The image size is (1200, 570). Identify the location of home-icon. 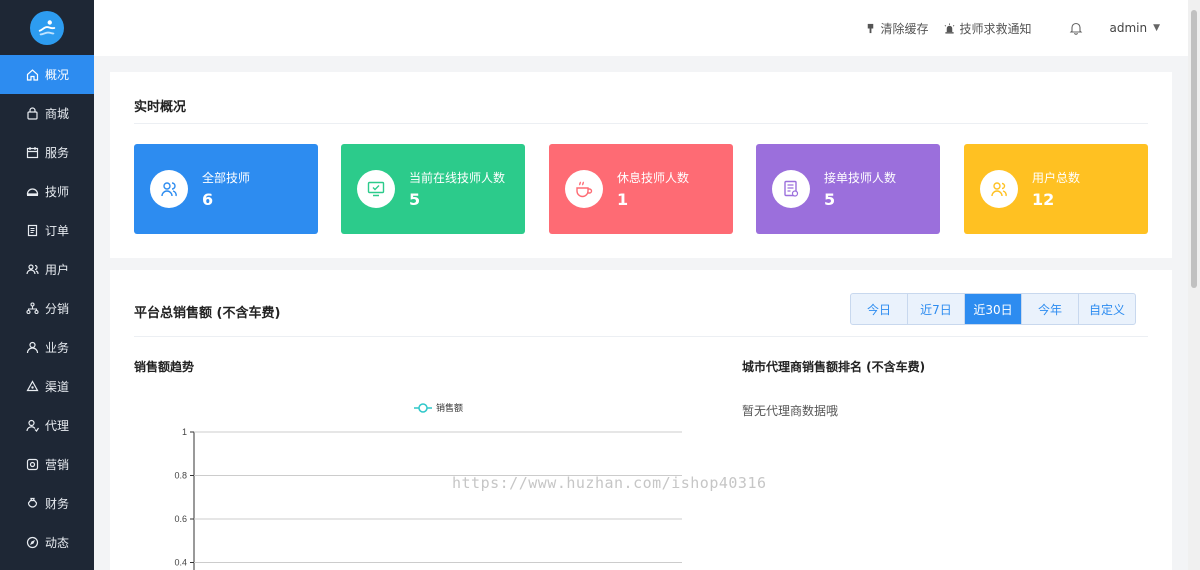
(32, 75).